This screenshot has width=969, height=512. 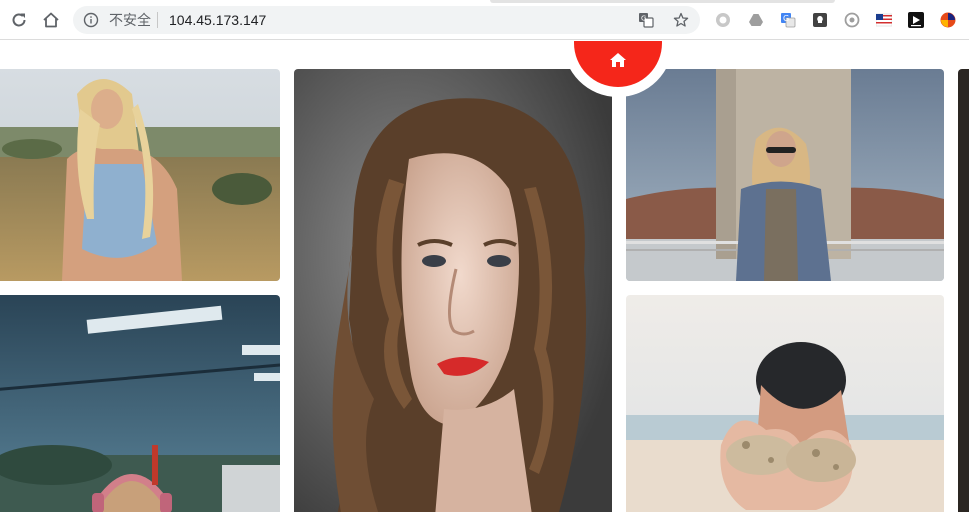 I want to click on record-extension-icon, so click(x=852, y=20).